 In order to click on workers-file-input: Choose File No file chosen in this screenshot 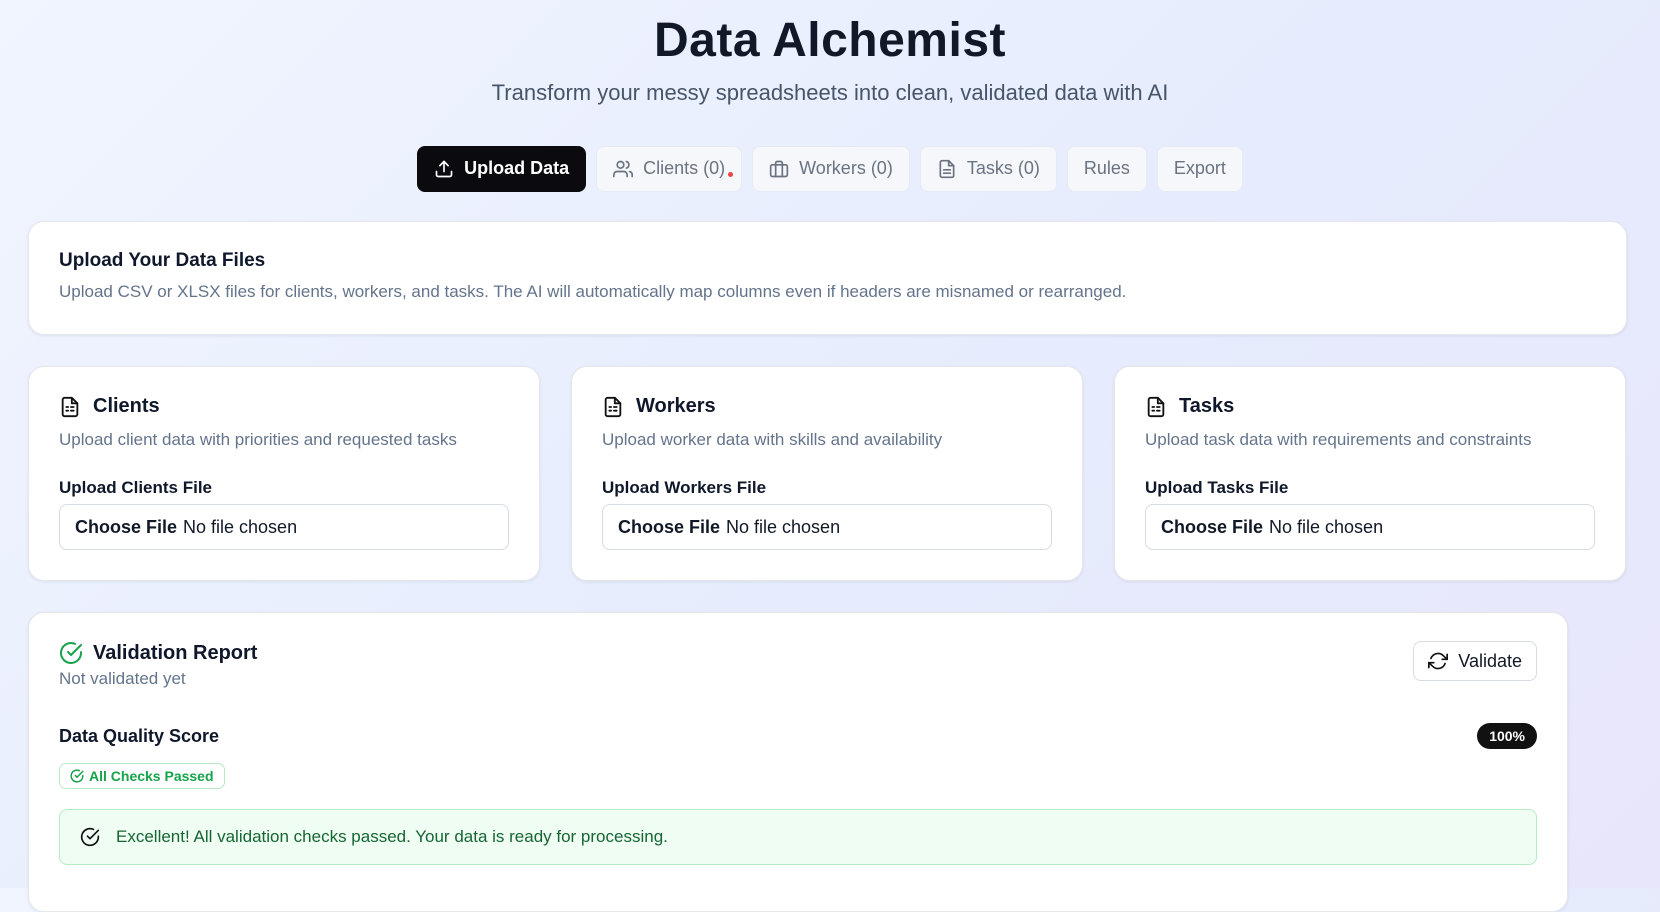, I will do `click(827, 527)`.